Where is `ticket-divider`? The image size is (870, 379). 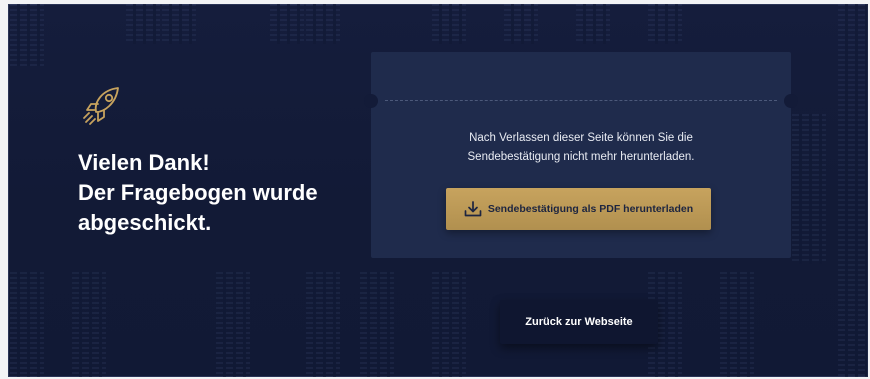
ticket-divider is located at coordinates (581, 100).